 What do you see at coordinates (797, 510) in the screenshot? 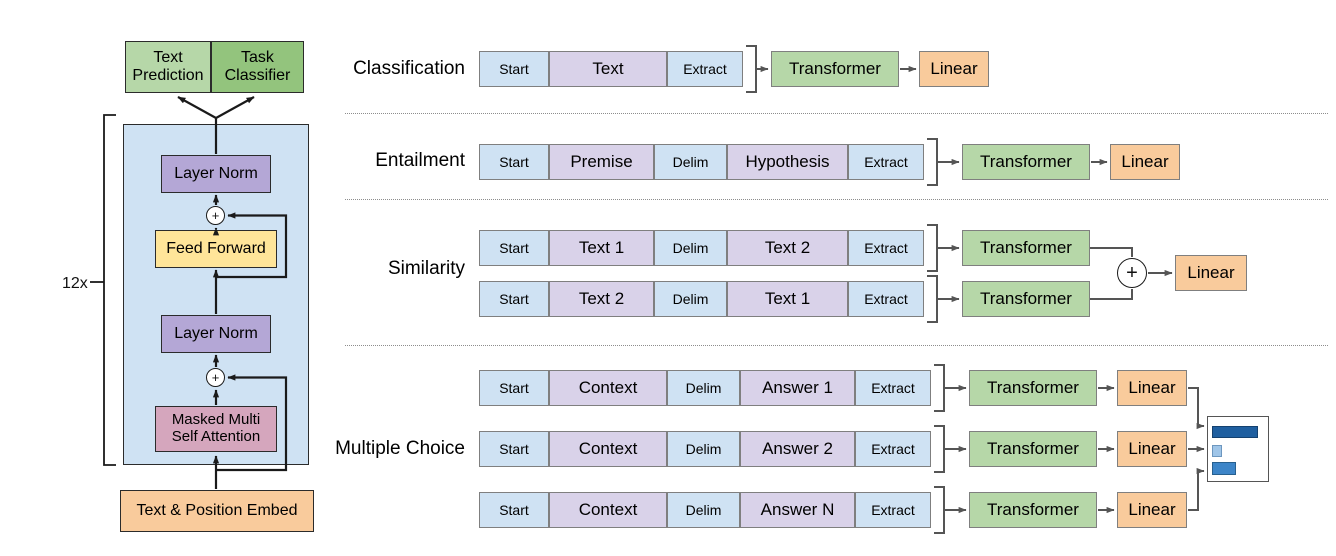
I see `token-box: Answer N` at bounding box center [797, 510].